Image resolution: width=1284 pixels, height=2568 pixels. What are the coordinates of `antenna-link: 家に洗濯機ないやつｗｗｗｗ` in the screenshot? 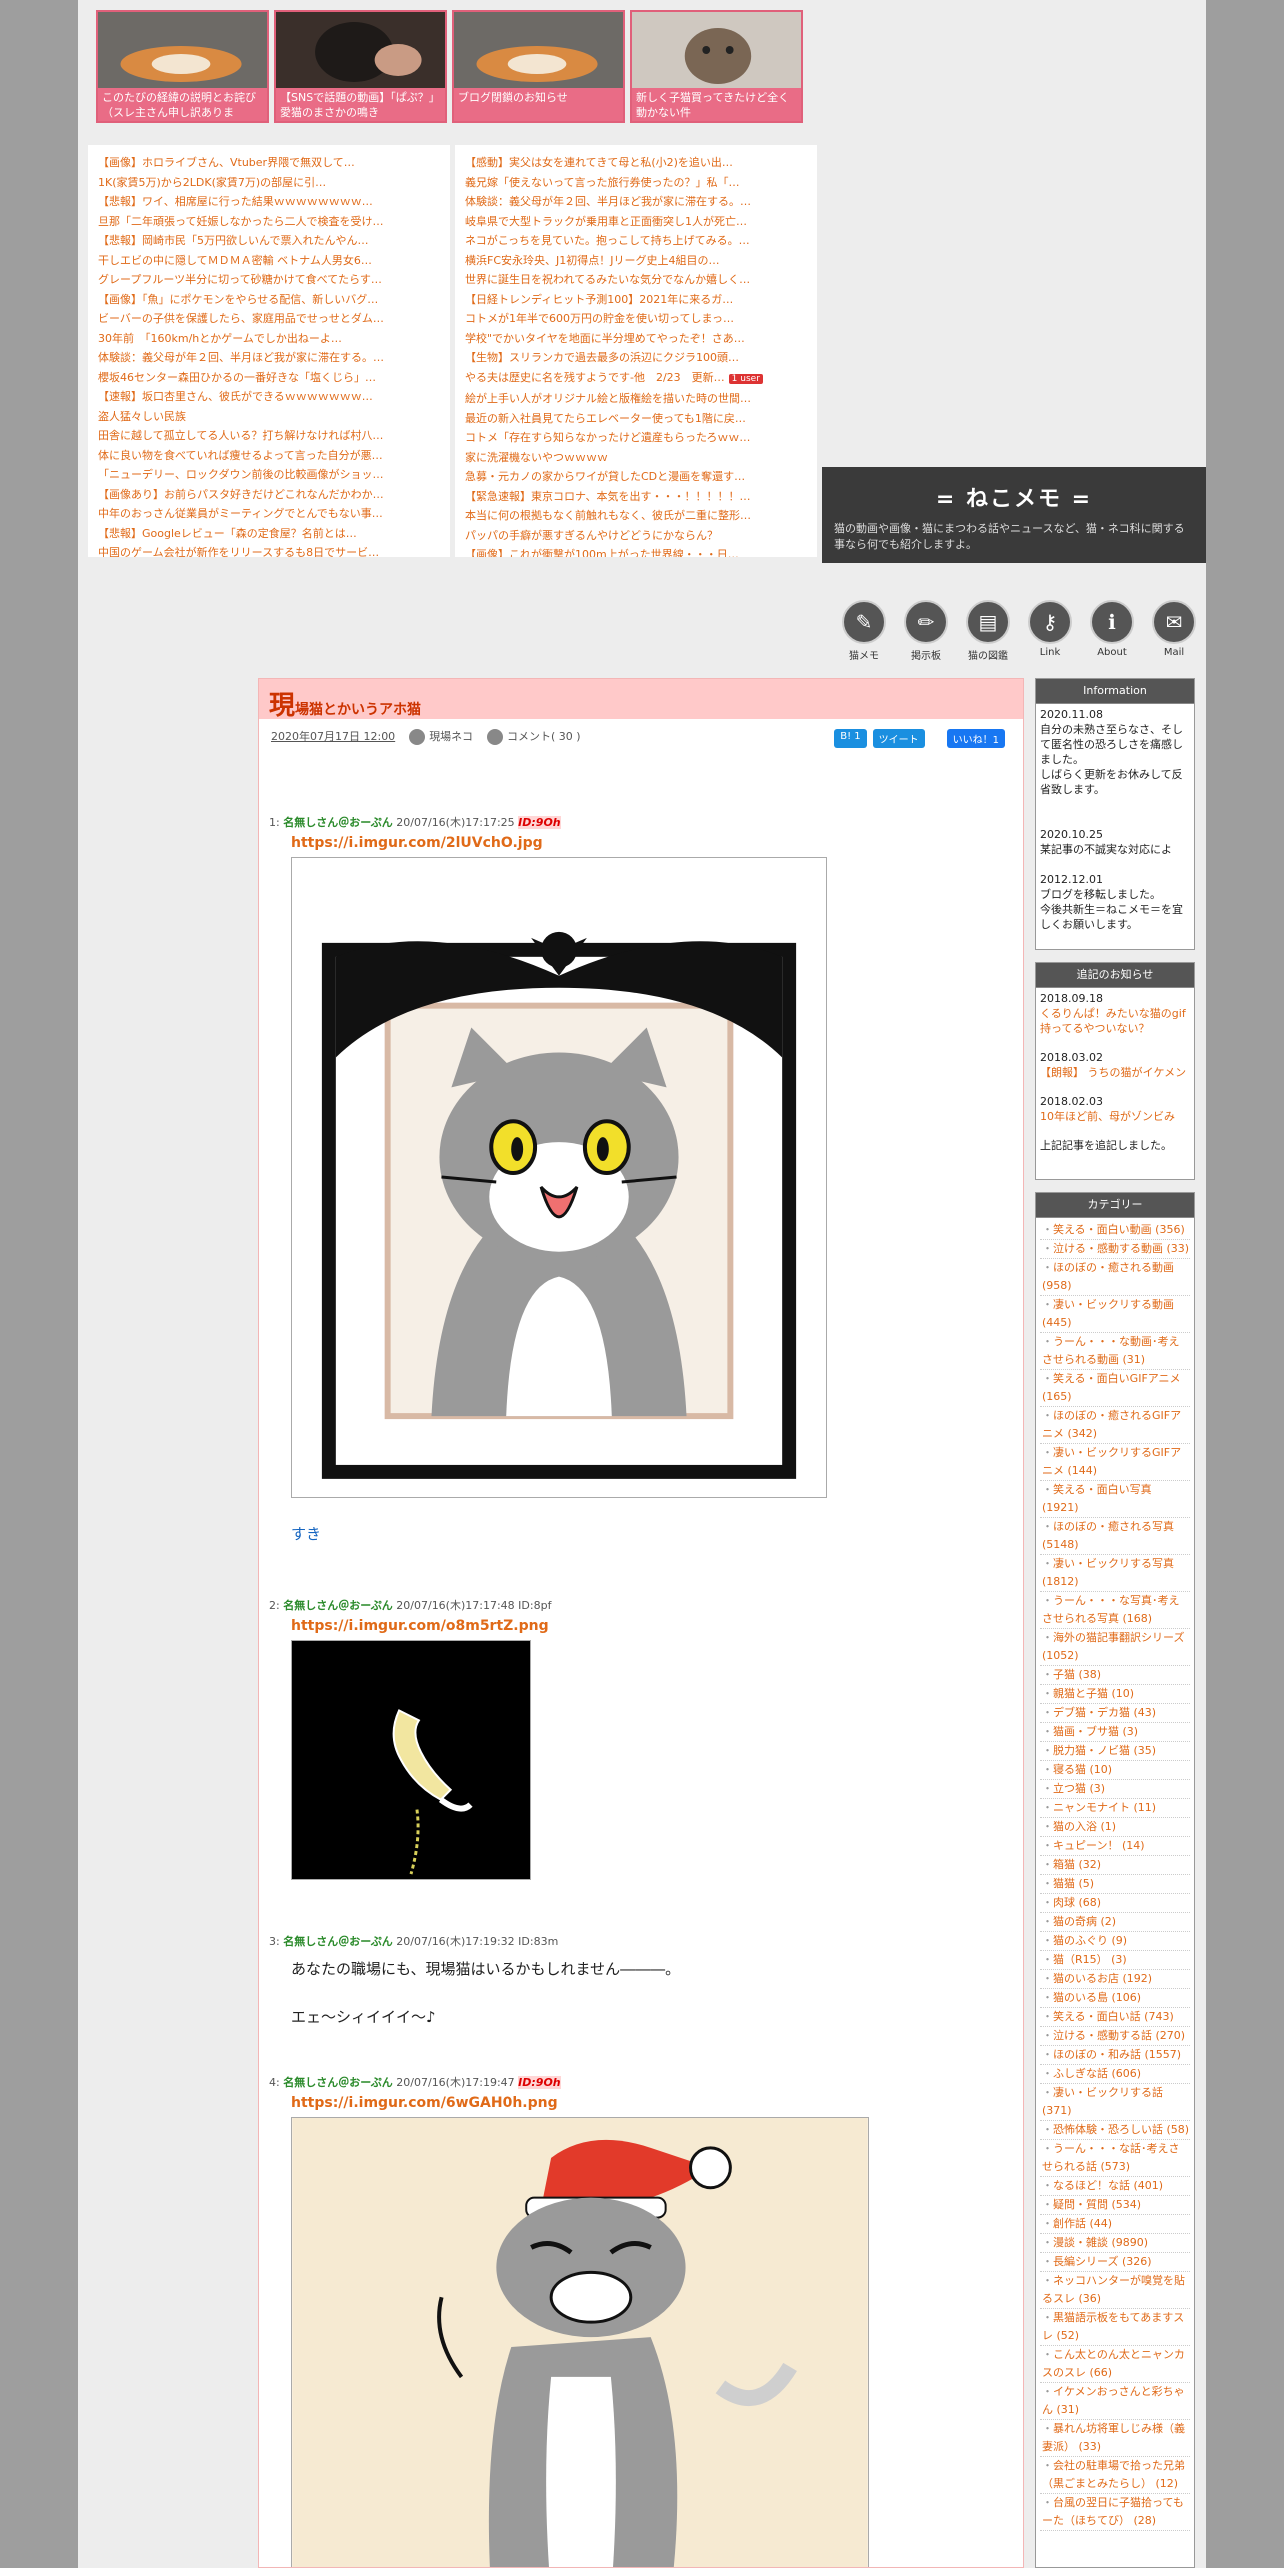 It's located at (636, 458).